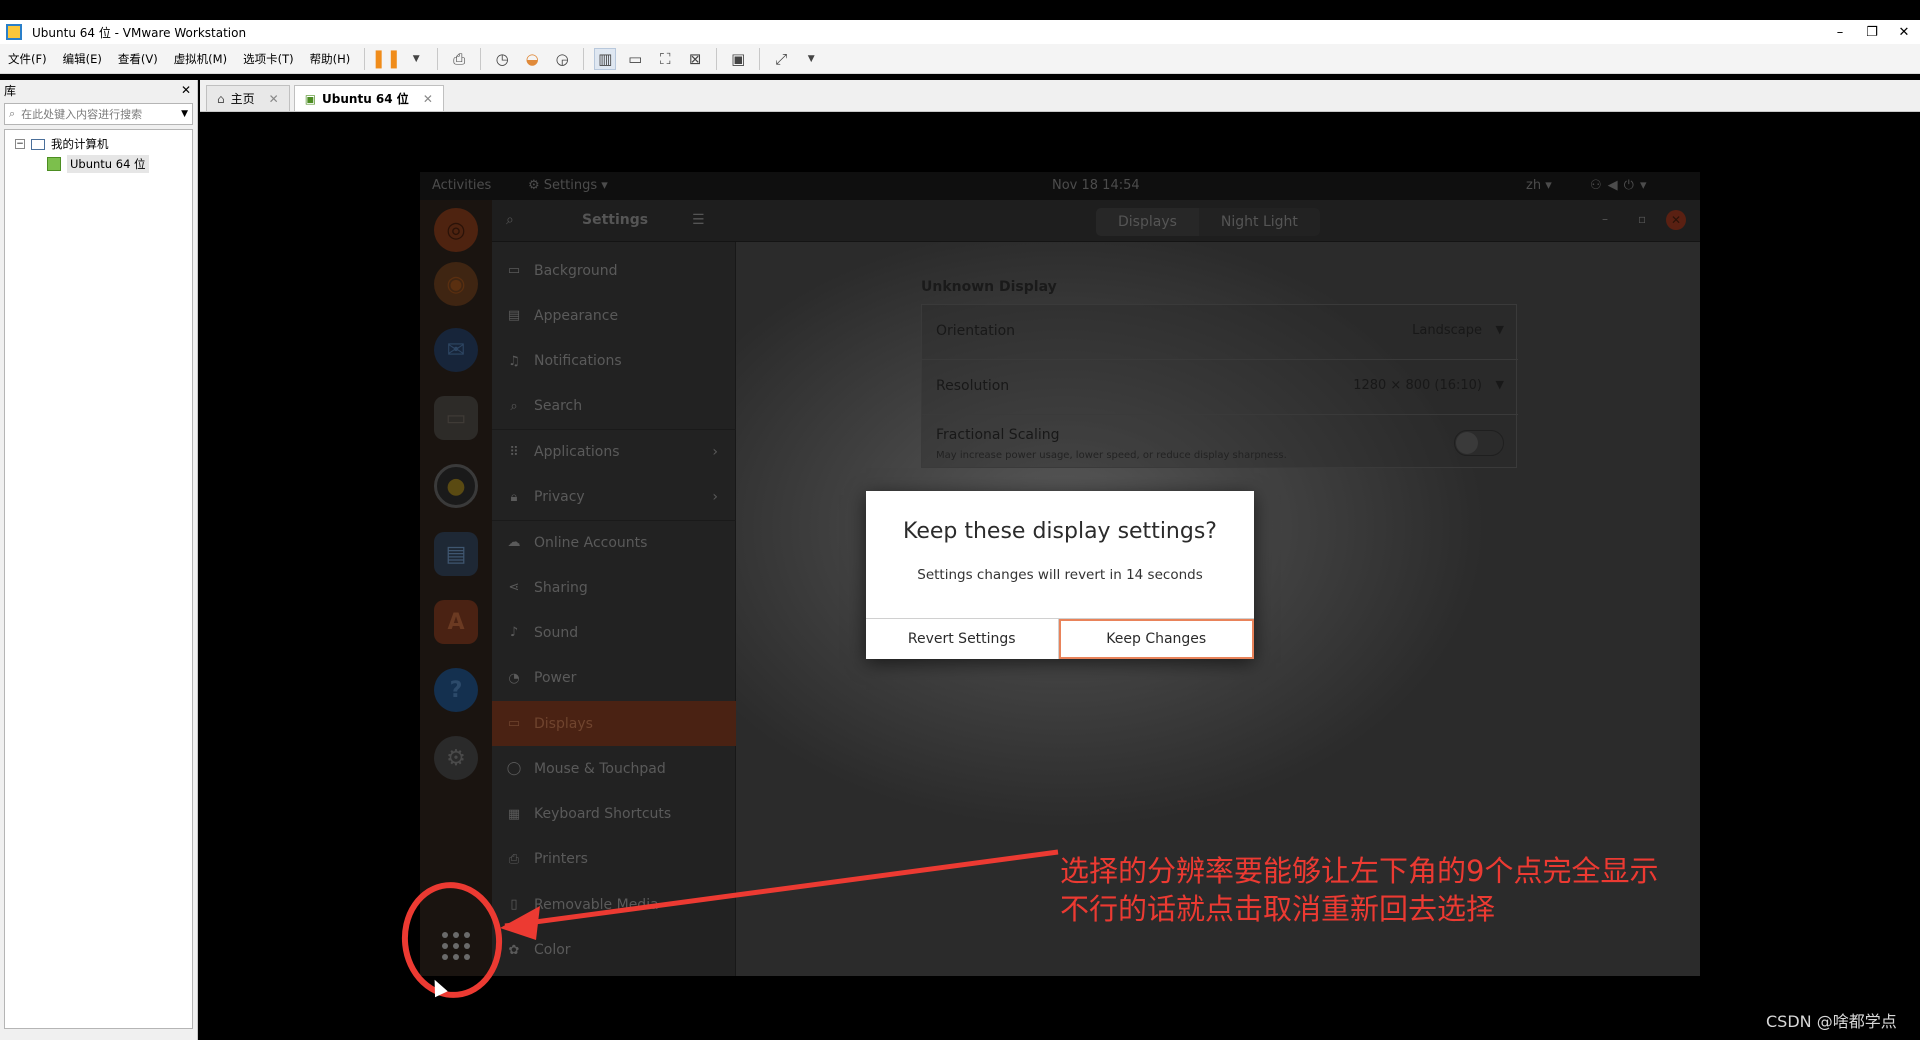  What do you see at coordinates (615, 220) in the screenshot?
I see `settings-title: Settings` at bounding box center [615, 220].